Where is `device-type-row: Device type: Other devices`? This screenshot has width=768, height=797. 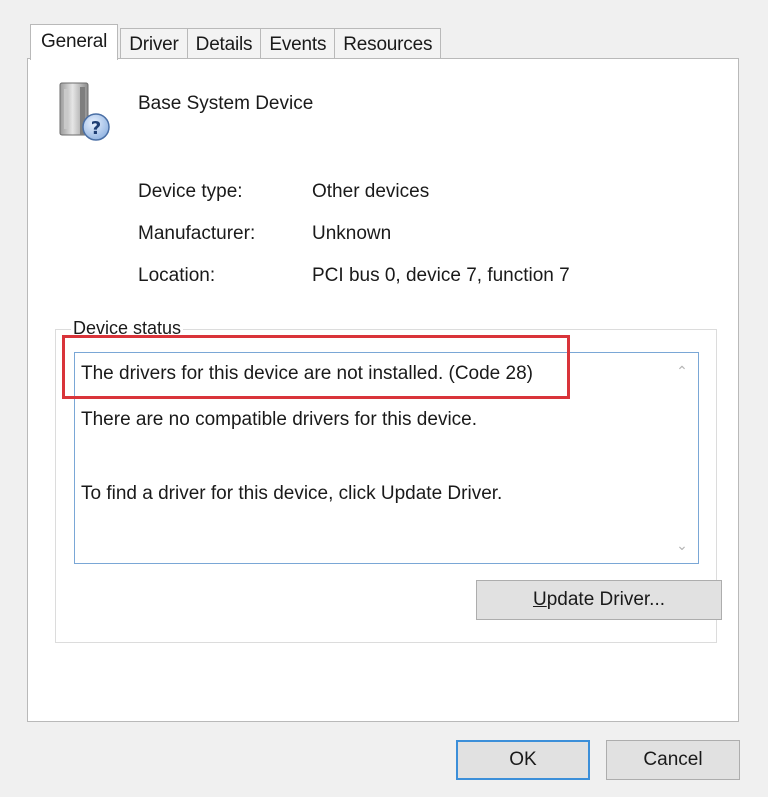
device-type-row: Device type: Other devices is located at coordinates (354, 192).